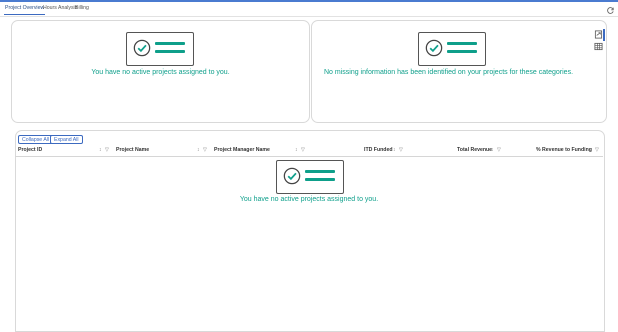 Image resolution: width=618 pixels, height=332 pixels. Describe the element at coordinates (242, 150) in the screenshot. I see `column-header-project-manager-name: Project Manager Name` at that location.